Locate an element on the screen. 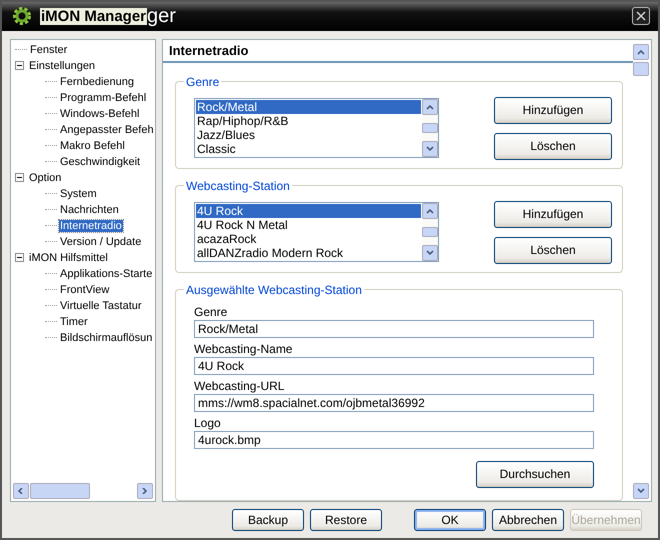 This screenshot has width=660, height=540. tree-item: Bildschirmauflösun is located at coordinates (106, 338).